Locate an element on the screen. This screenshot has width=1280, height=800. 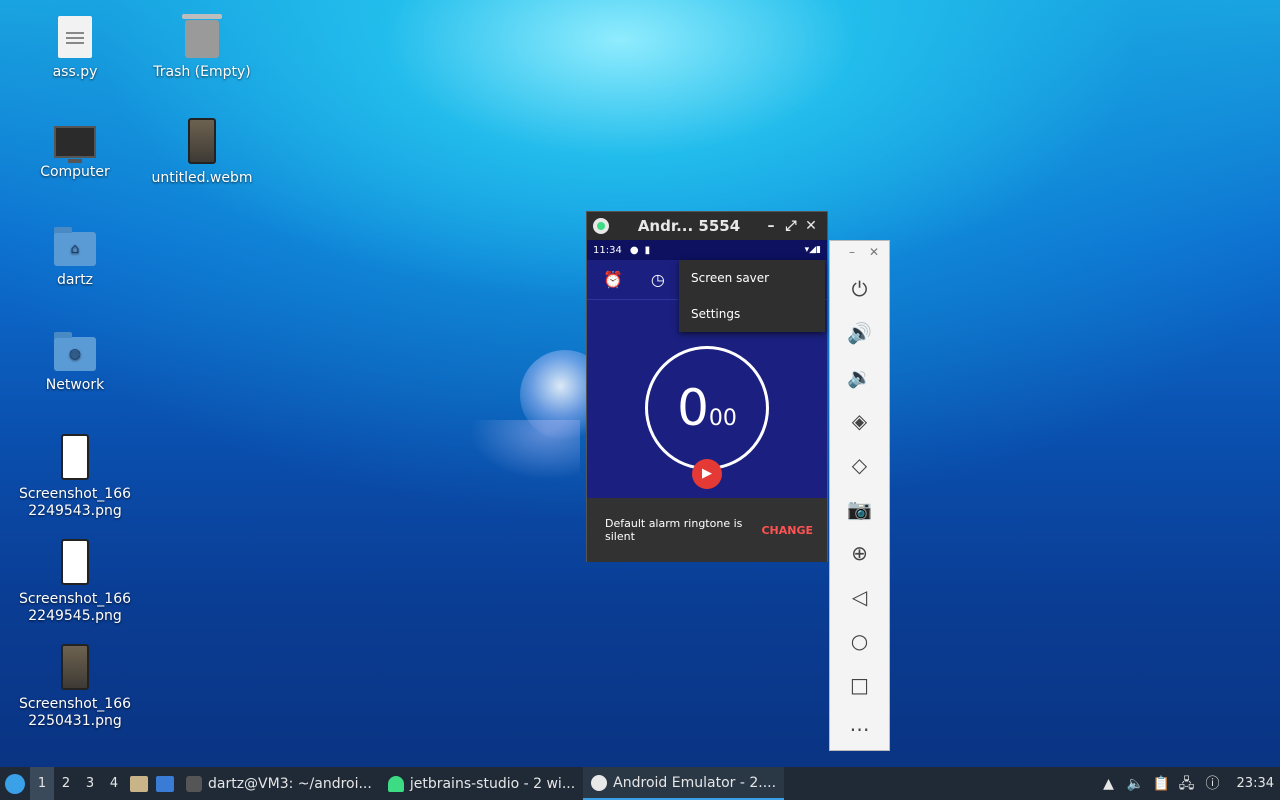
minimize-icon: – is located at coordinates (771, 226).